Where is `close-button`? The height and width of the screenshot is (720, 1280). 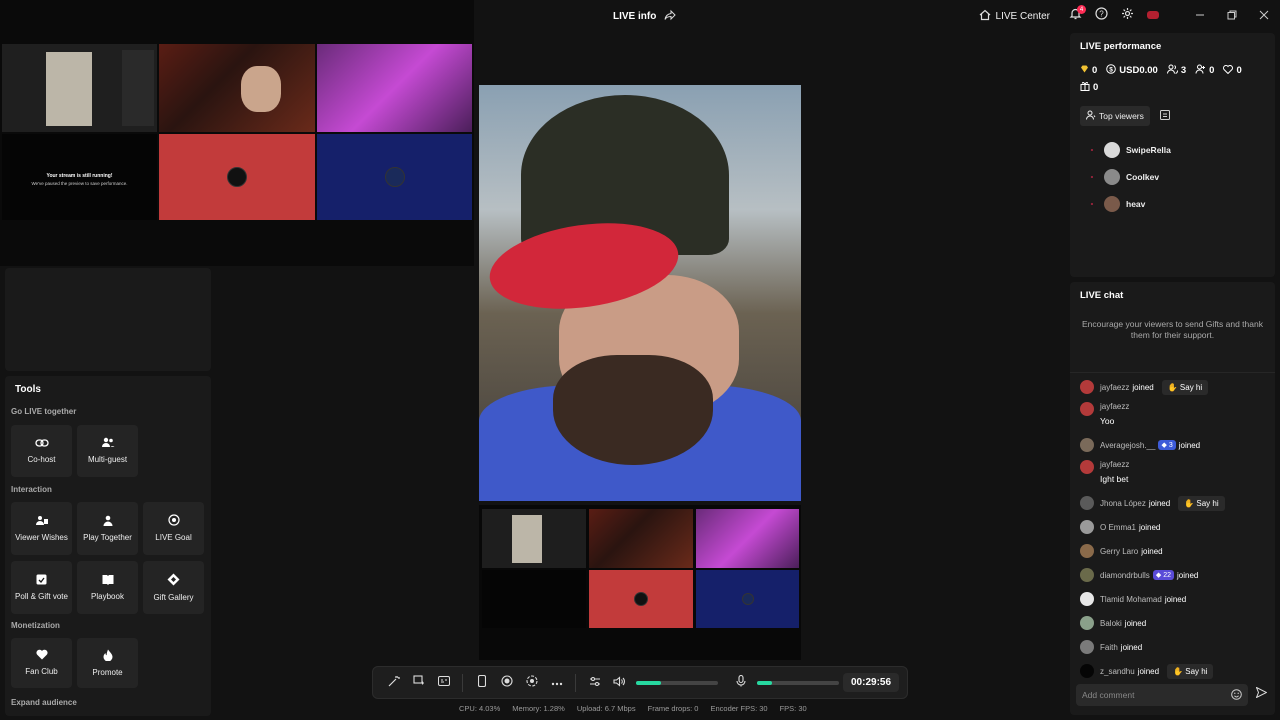
close-button is located at coordinates (1264, 16).